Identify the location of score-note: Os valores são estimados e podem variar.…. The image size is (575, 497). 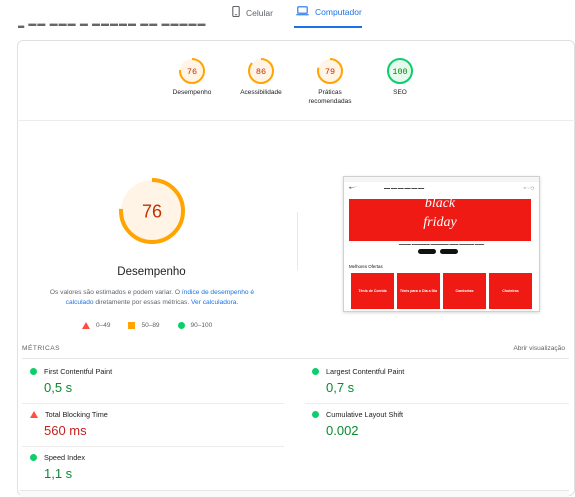
(152, 298).